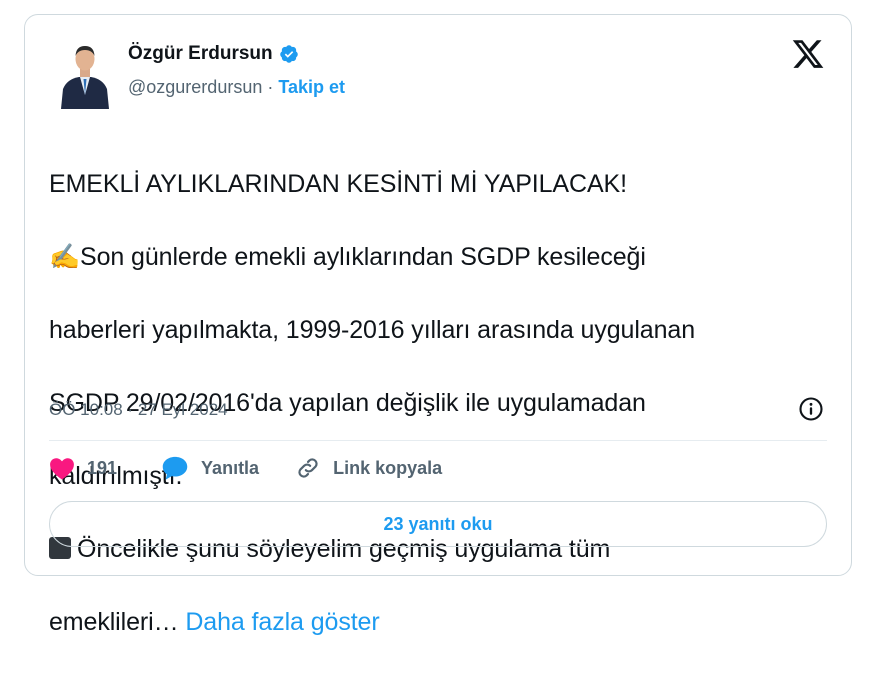 This screenshot has width=880, height=677. What do you see at coordinates (138, 410) in the screenshot?
I see `timestamp: ÖÖ 10:08 · 27 Eyl 2024` at bounding box center [138, 410].